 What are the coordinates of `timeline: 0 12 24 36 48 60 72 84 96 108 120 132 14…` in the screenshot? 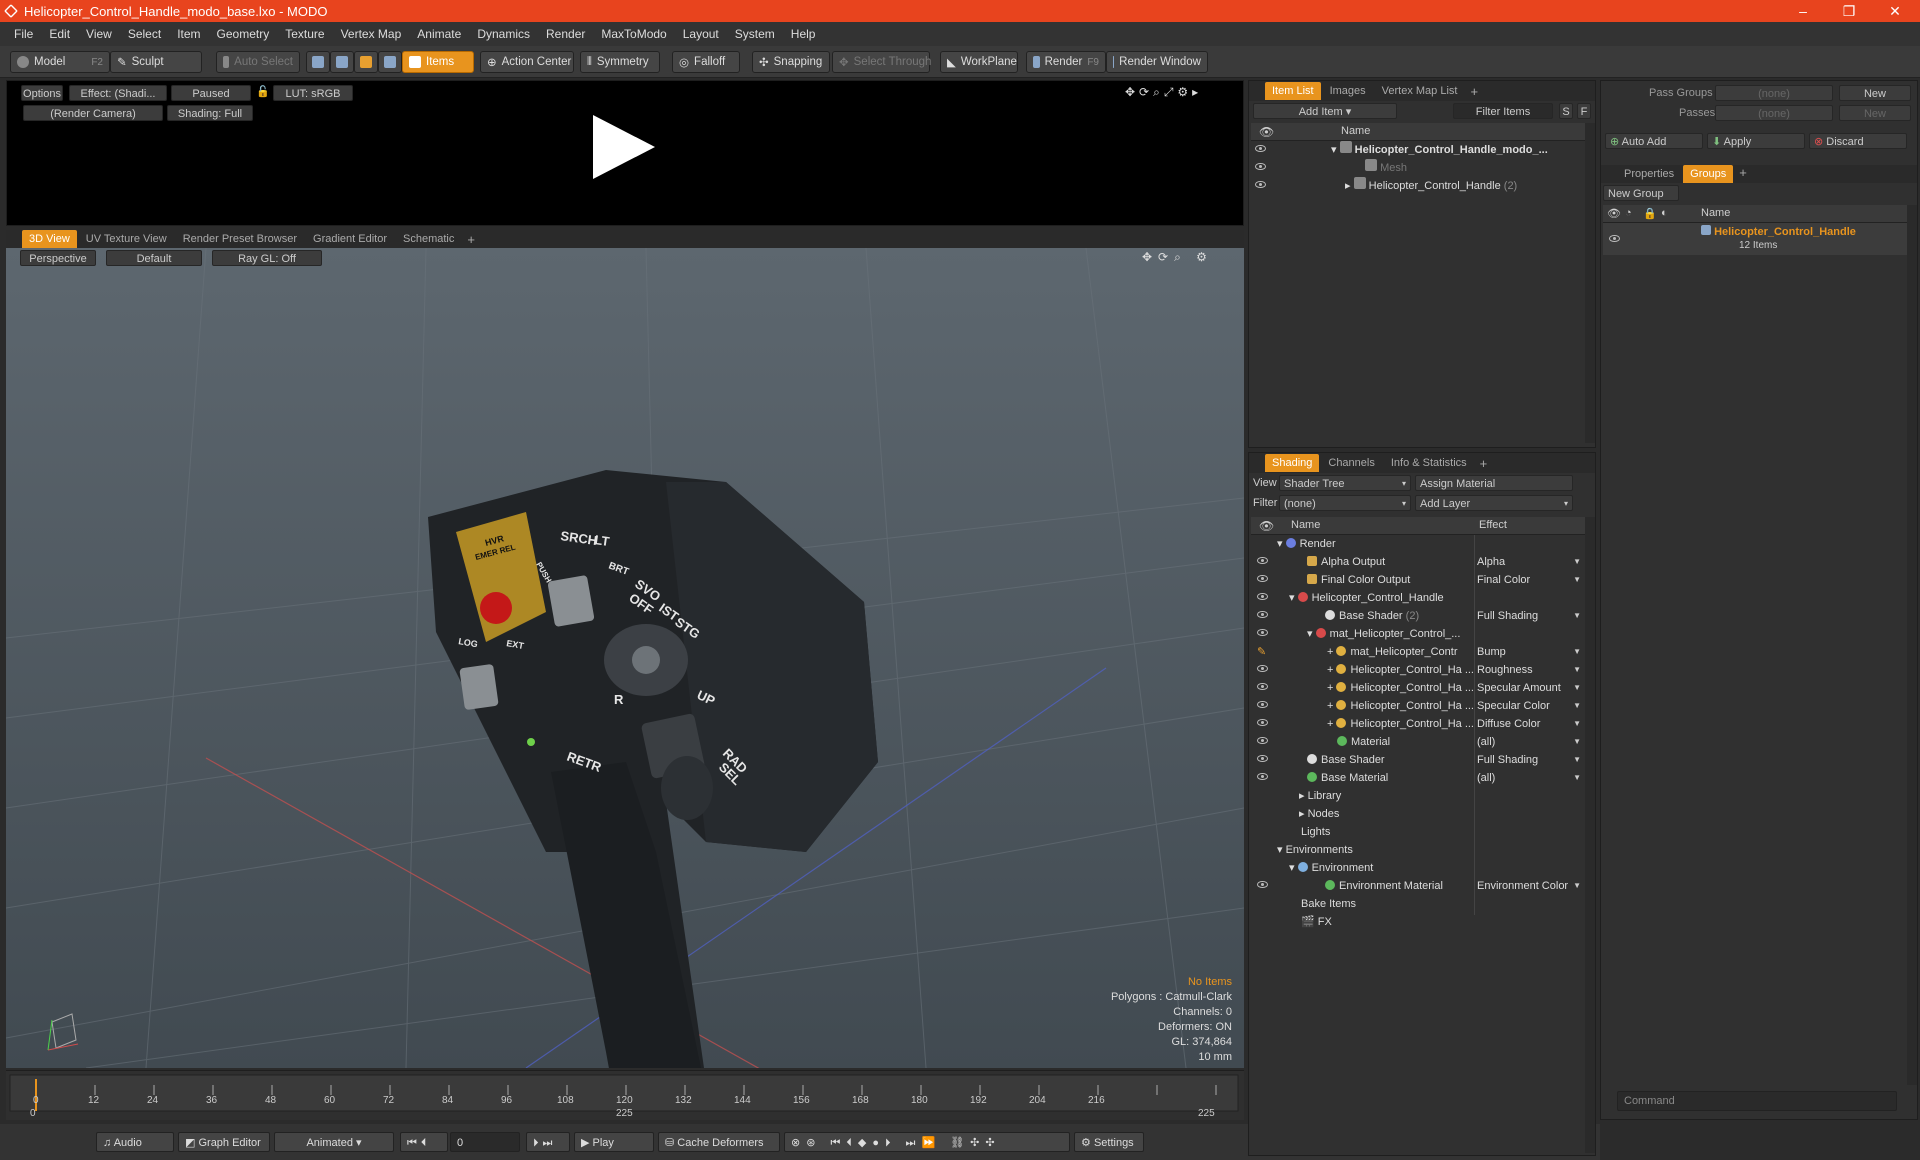 It's located at (625, 1095).